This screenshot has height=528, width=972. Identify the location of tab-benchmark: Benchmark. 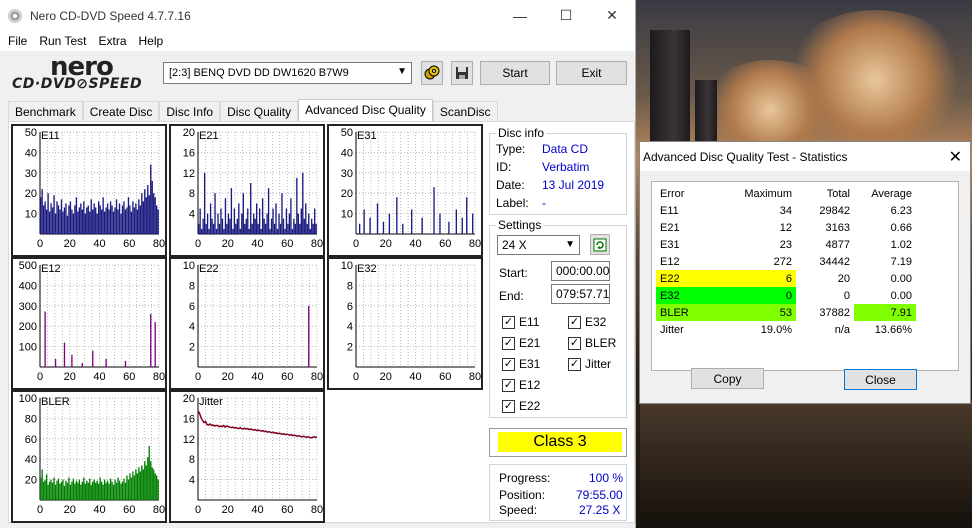
(45, 111).